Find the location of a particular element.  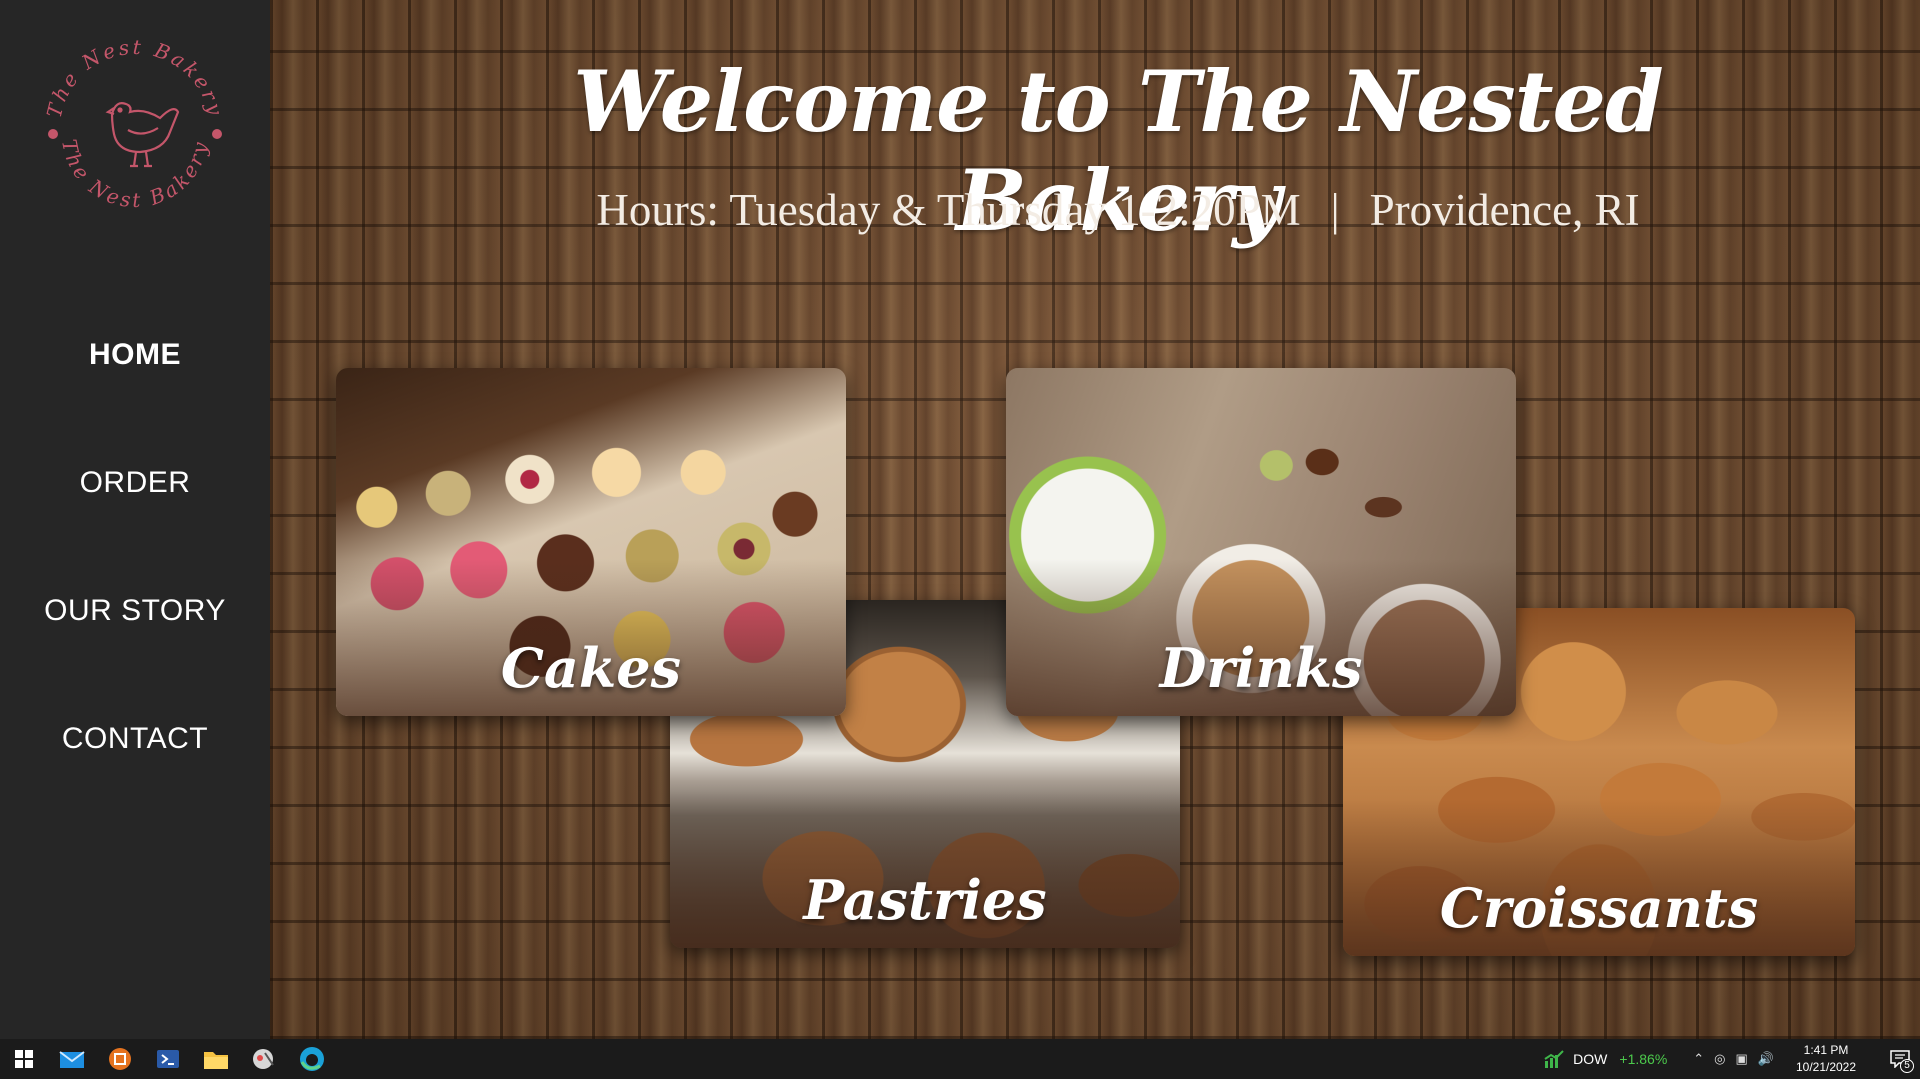

clock: 1:41 PM 10/21/2022 is located at coordinates (1826, 1059).